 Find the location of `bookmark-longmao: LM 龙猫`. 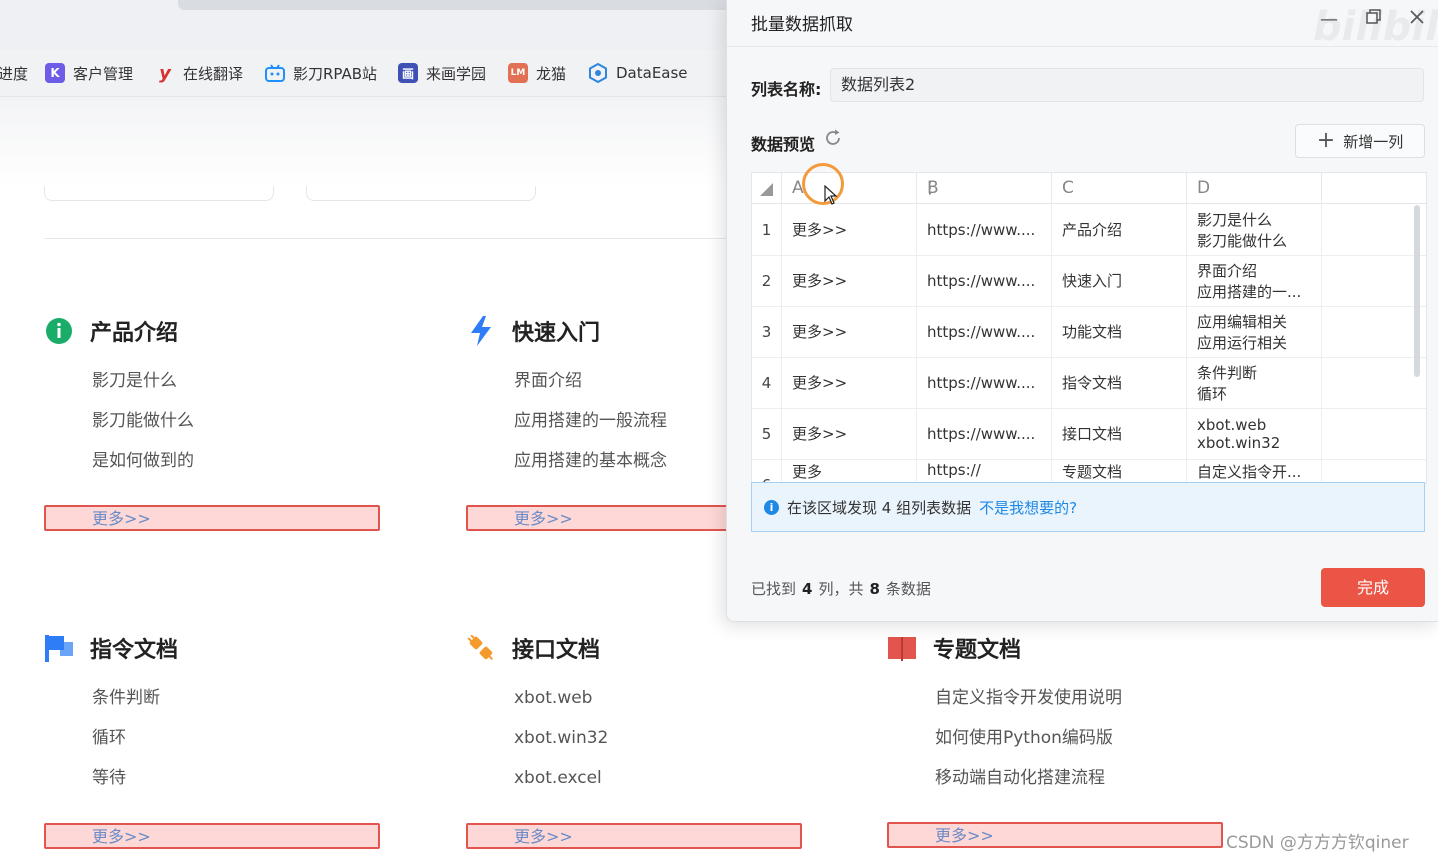

bookmark-longmao: LM 龙猫 is located at coordinates (537, 73).